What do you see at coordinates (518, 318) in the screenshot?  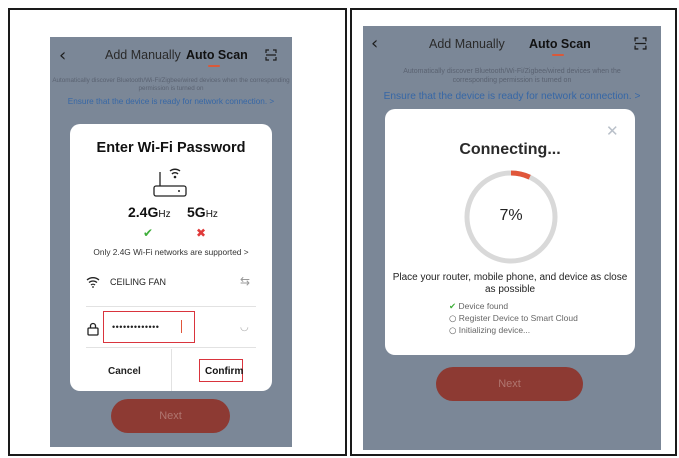 I see `step-label: Register Device to Smart Cloud` at bounding box center [518, 318].